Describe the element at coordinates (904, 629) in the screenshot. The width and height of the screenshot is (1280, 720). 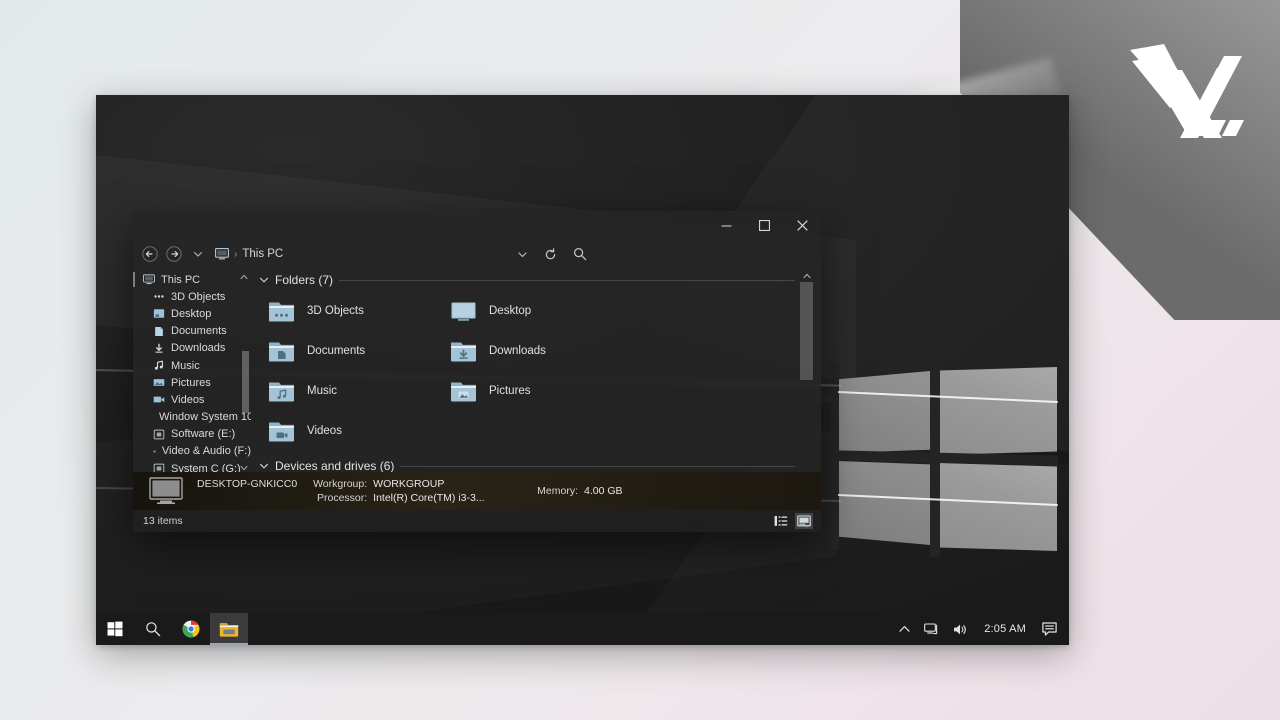
I see `show-hidden-icons-button` at that location.